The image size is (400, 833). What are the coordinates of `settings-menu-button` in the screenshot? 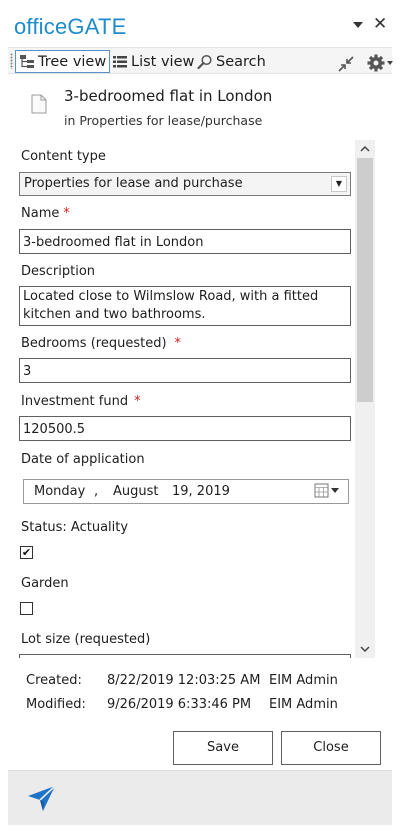 It's located at (382, 62).